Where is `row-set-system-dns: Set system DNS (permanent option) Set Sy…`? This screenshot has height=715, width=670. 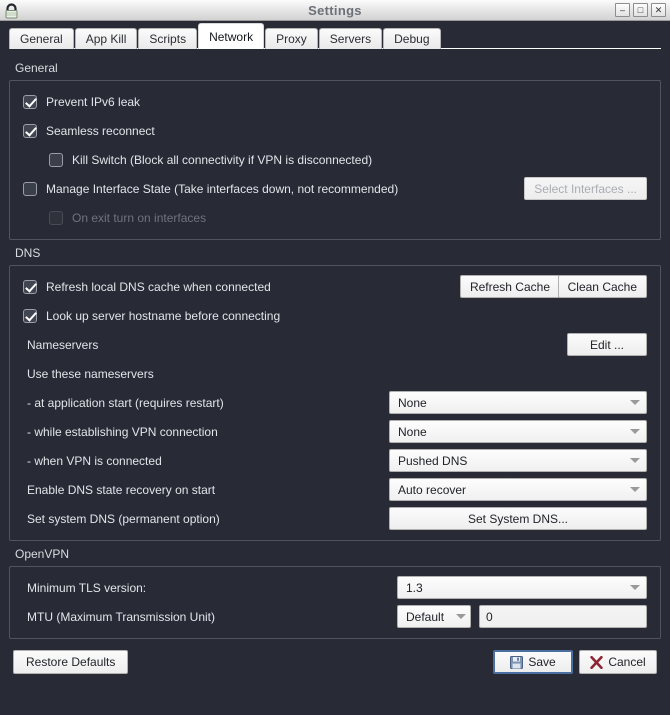 row-set-system-dns: Set system DNS (permanent option) Set Sy… is located at coordinates (335, 518).